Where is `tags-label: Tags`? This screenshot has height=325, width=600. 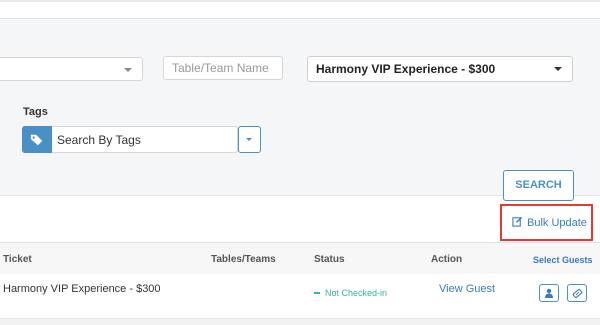
tags-label: Tags is located at coordinates (35, 112).